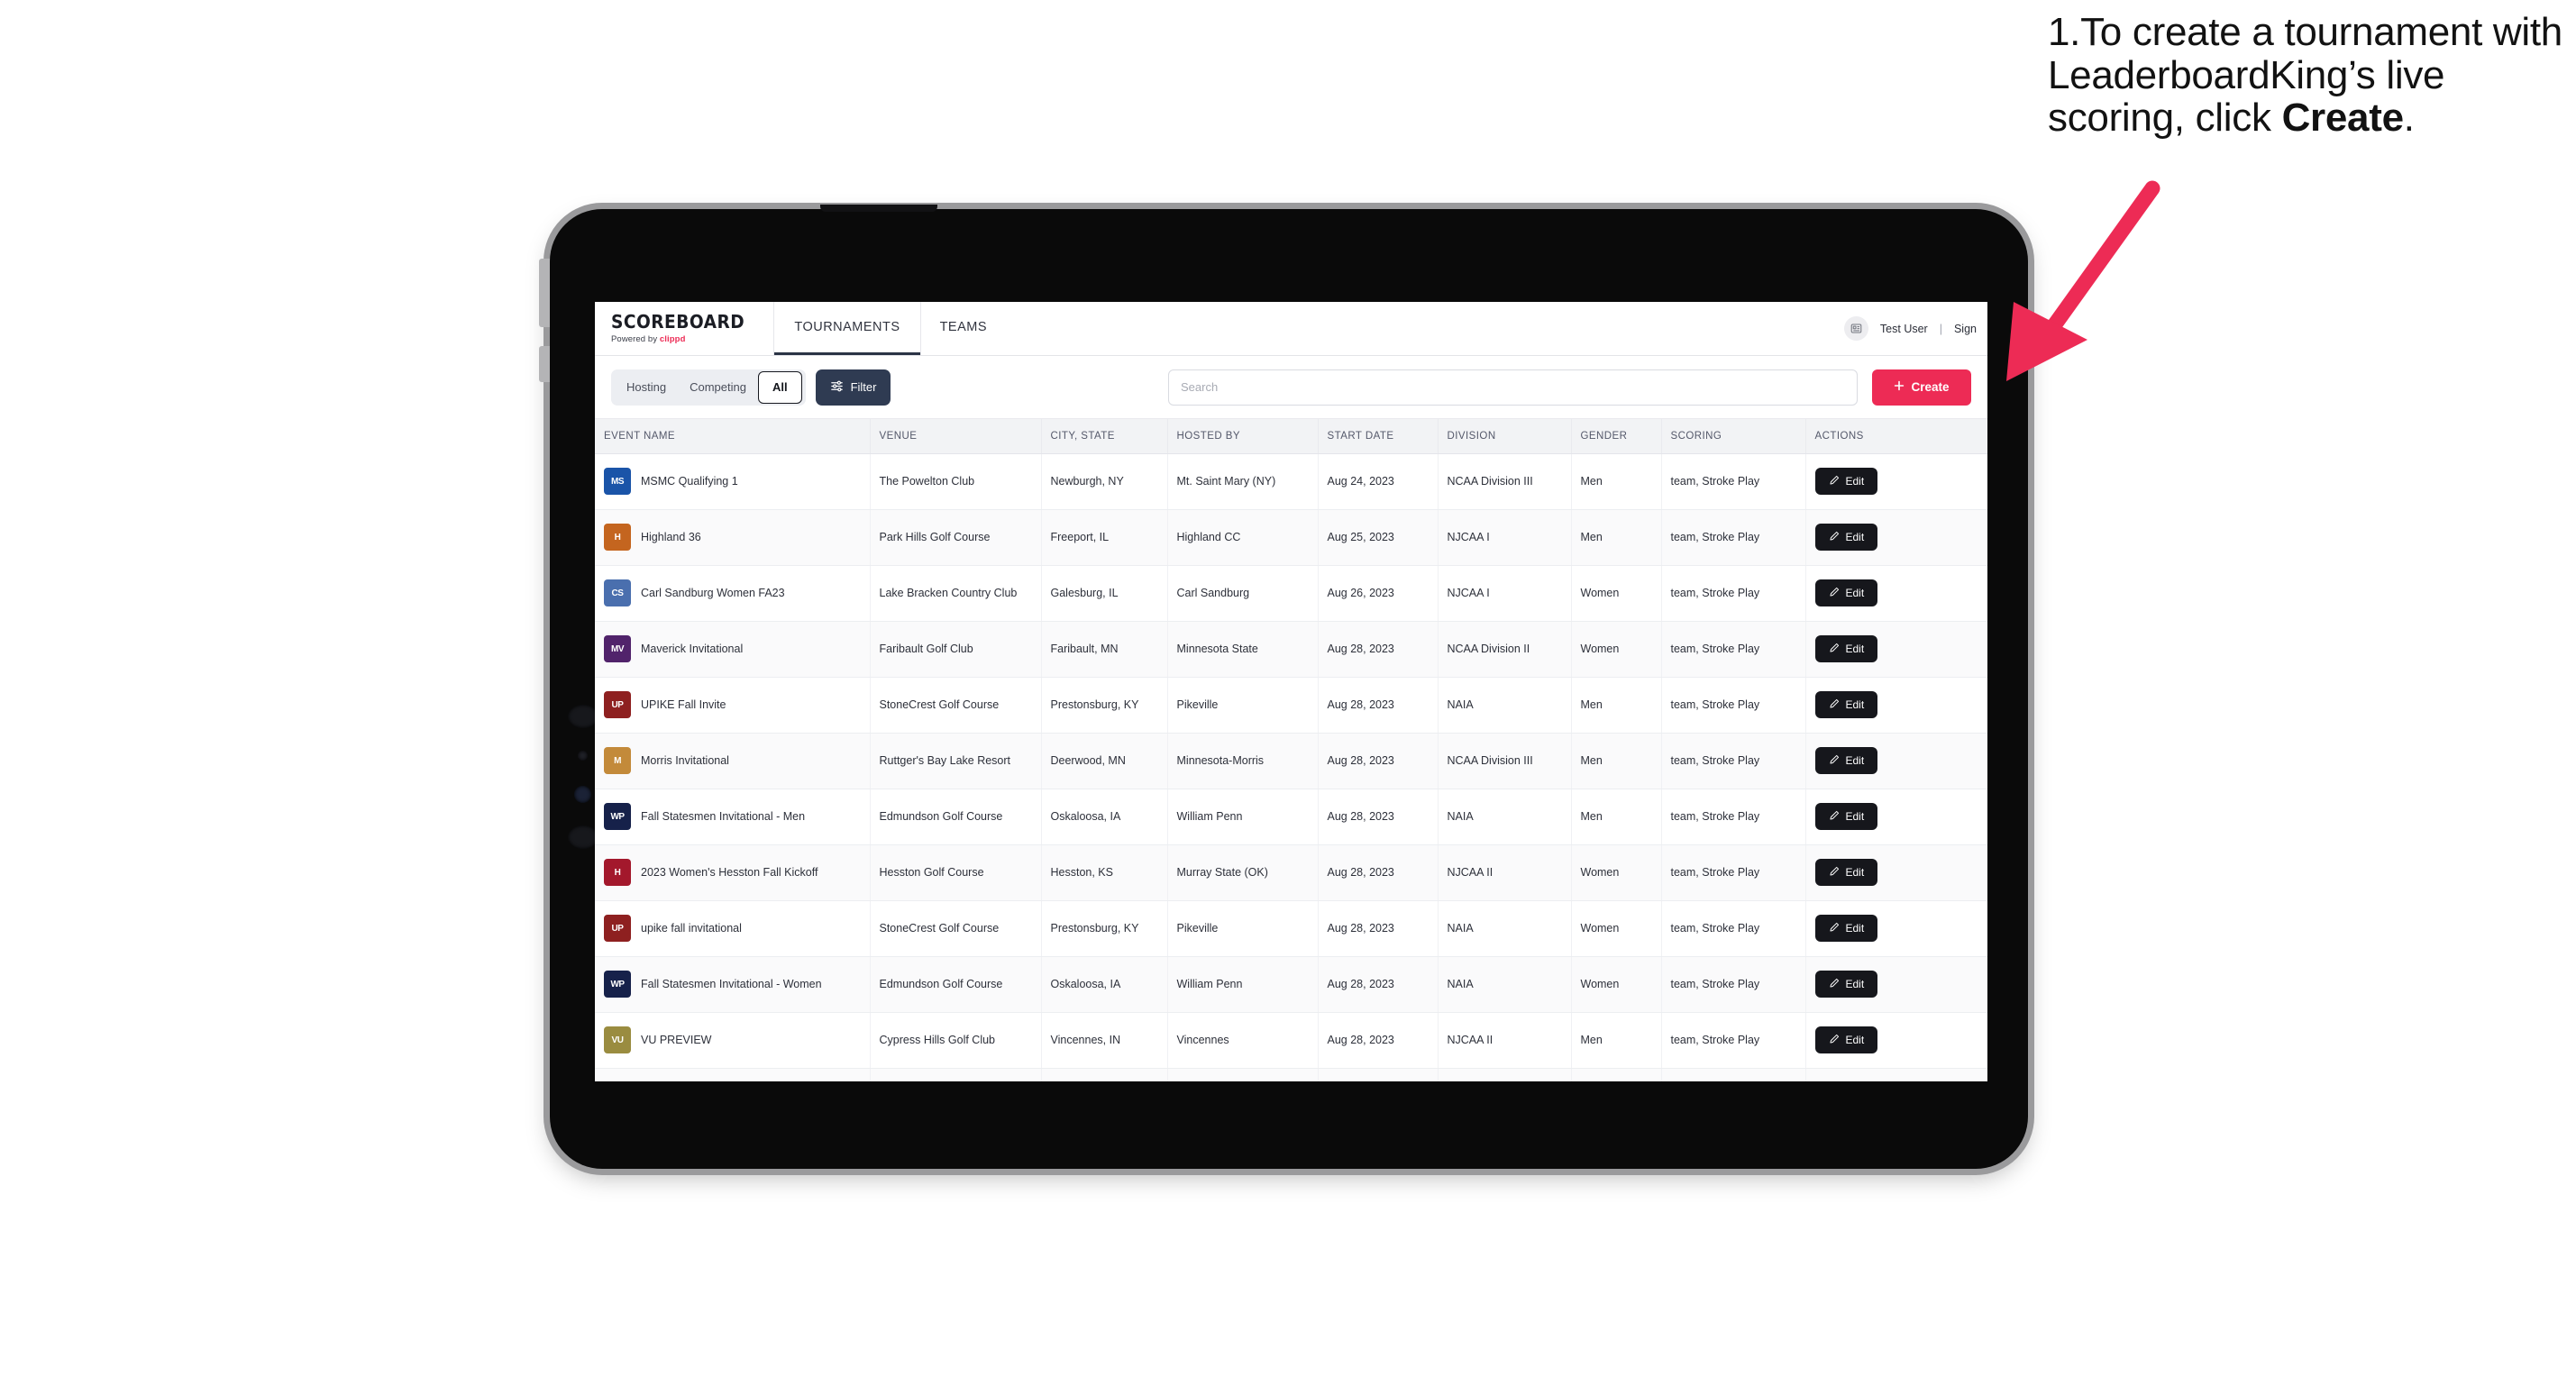 The height and width of the screenshot is (1386, 2576). Describe the element at coordinates (1505, 436) in the screenshot. I see `column-header-division: DIVISION` at that location.